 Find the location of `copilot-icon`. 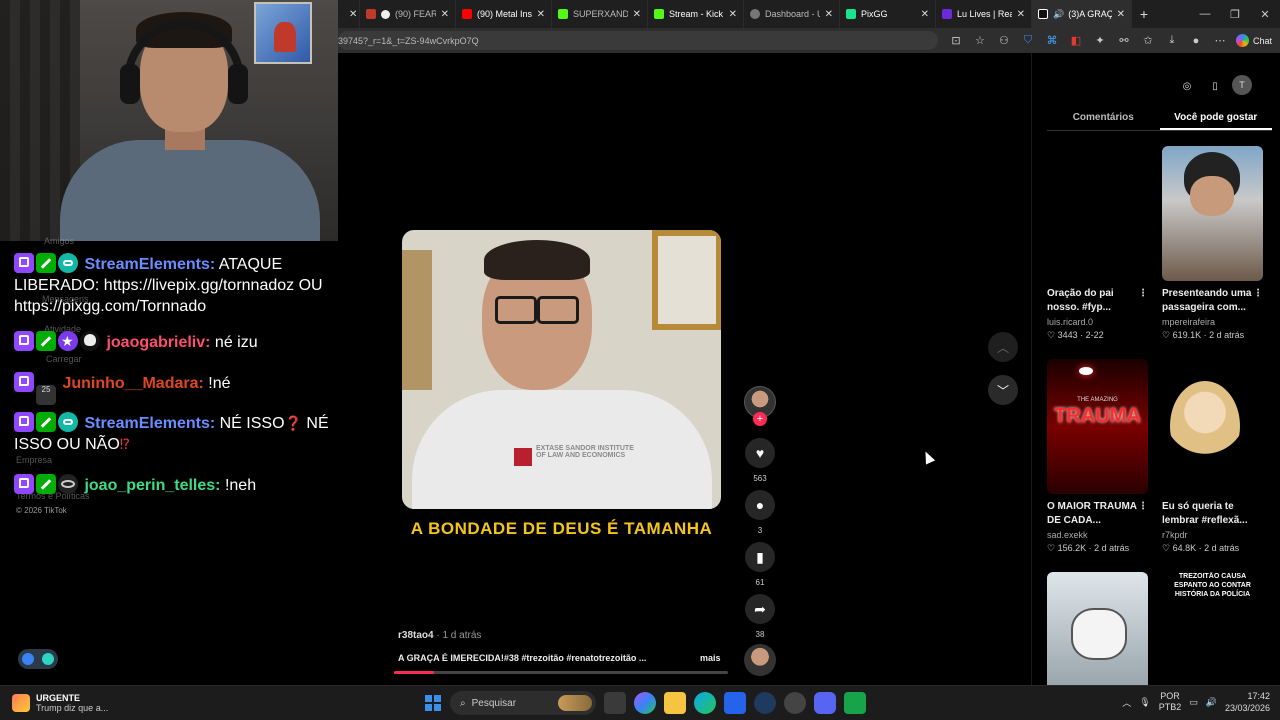

copilot-icon is located at coordinates (645, 703).